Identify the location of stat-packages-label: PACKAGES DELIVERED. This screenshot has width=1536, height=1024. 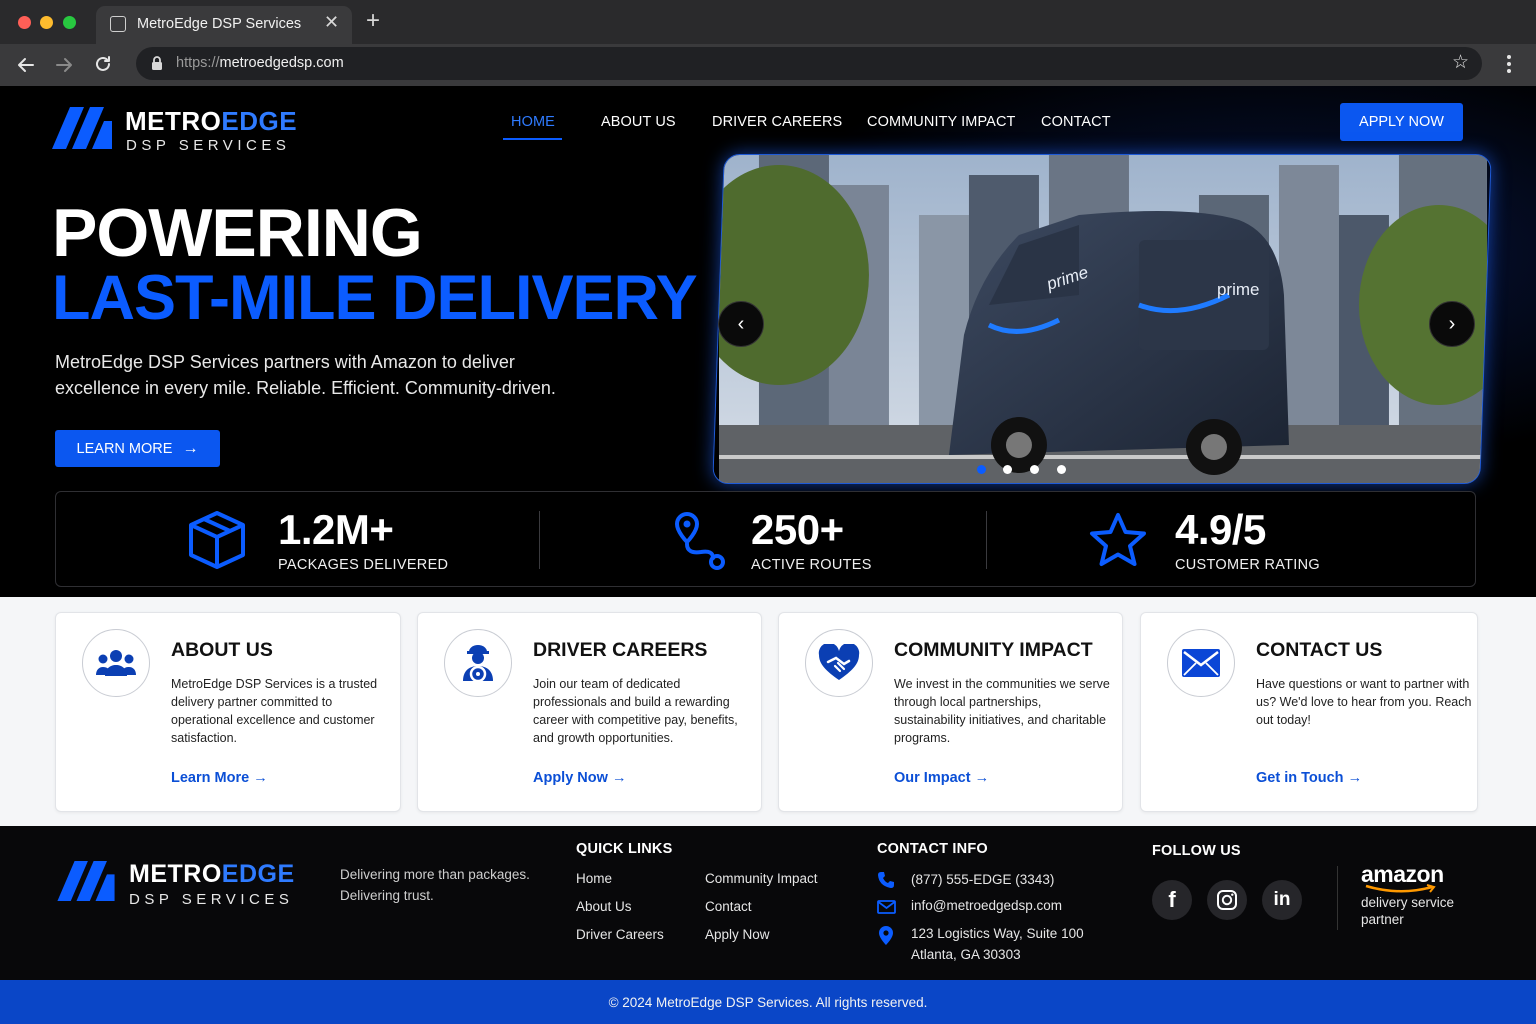
(363, 565).